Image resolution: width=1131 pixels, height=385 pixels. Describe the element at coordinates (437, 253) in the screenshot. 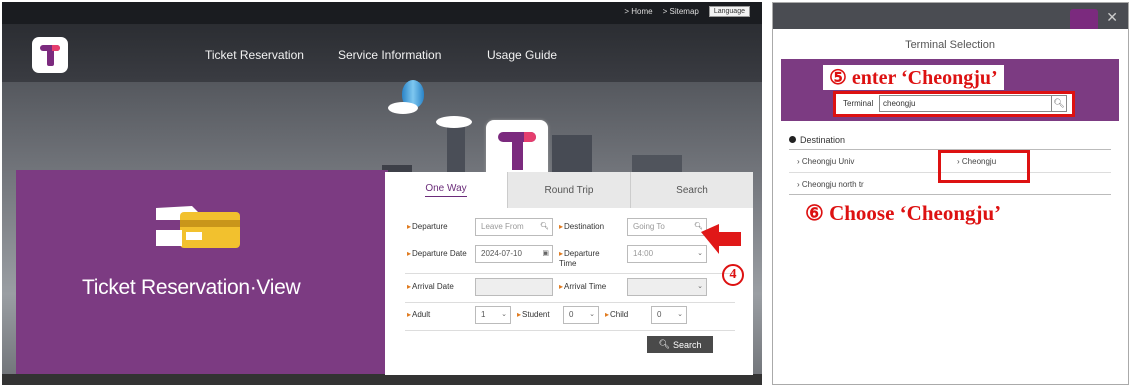

I see `departure-date-label: Departure Date` at that location.